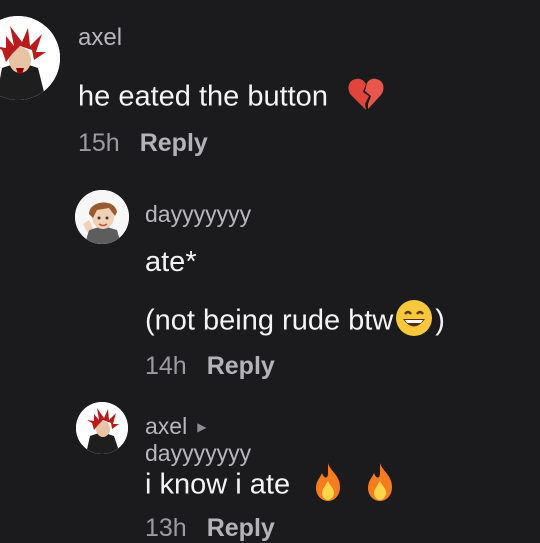 The image size is (540, 543). I want to click on reply-arrow-icon: ▶, so click(202, 427).